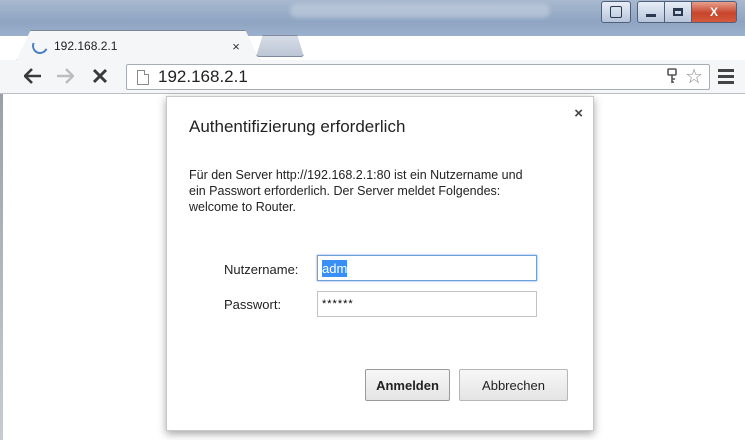 Image resolution: width=745 pixels, height=440 pixels. What do you see at coordinates (412, 77) in the screenshot?
I see `url-text: 192.168.2.1` at bounding box center [412, 77].